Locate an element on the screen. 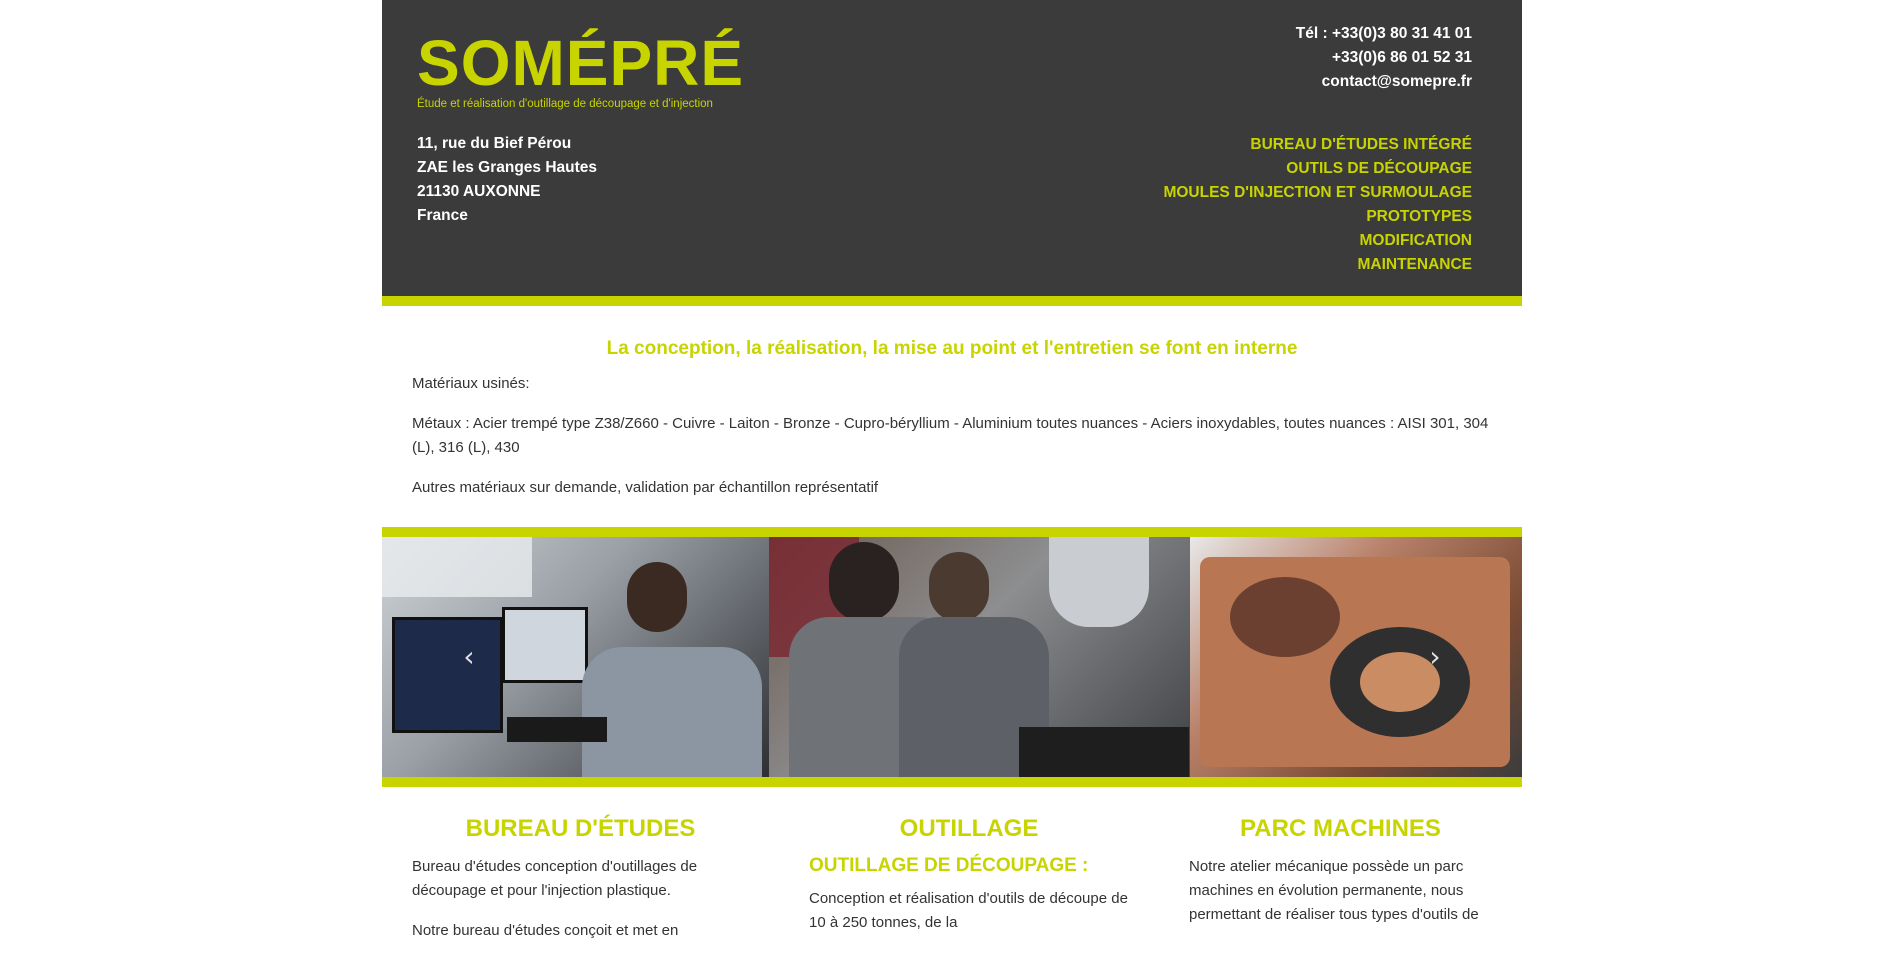  photo-workshop is located at coordinates (979, 657).